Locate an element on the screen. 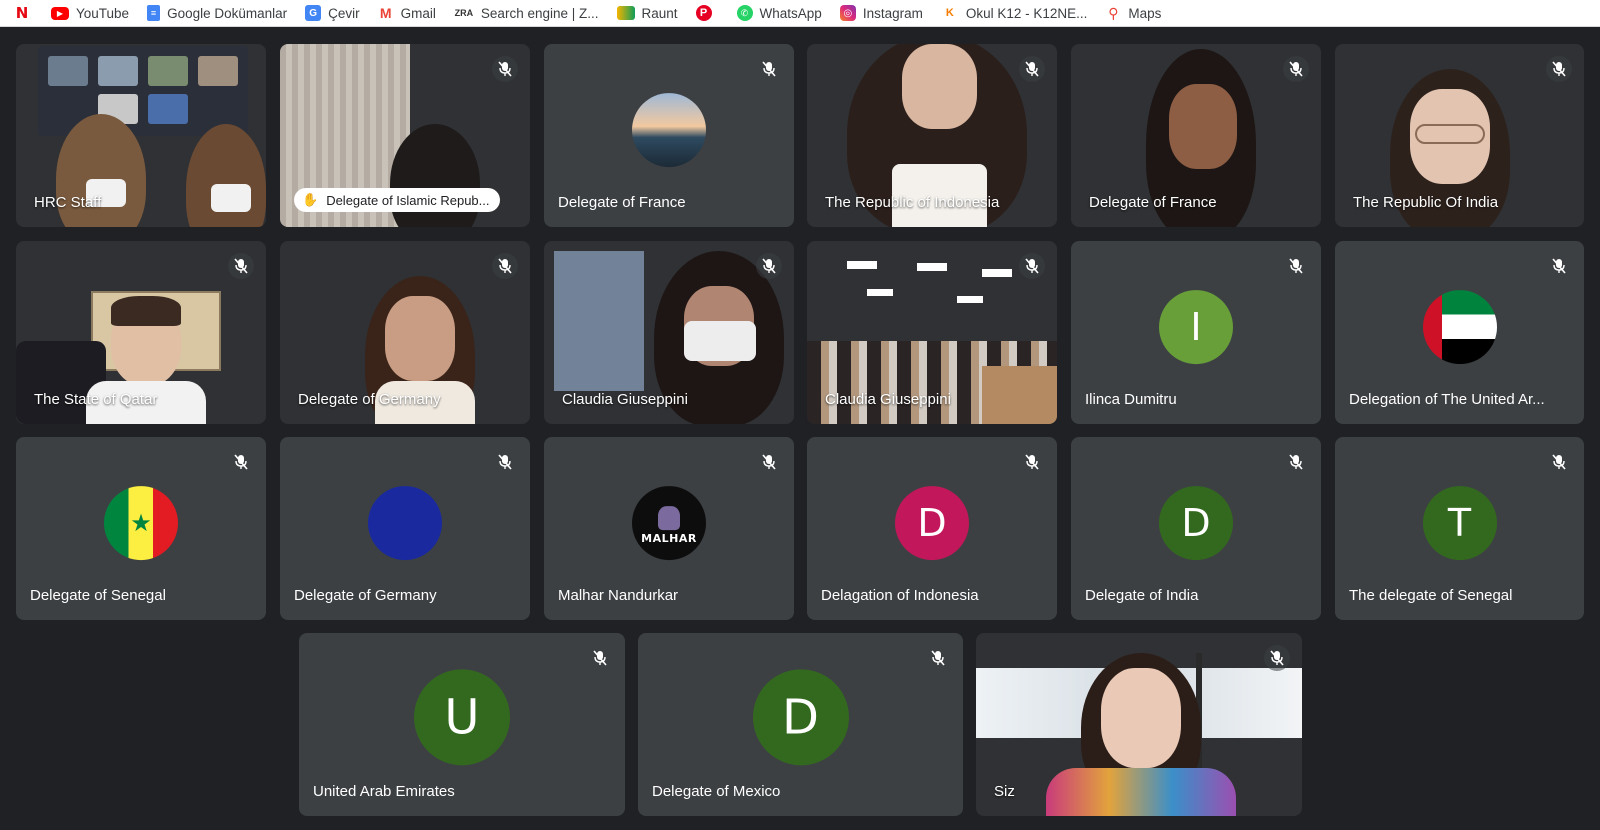 This screenshot has width=1600, height=830. participant-name: Delegate of Mexico is located at coordinates (716, 791).